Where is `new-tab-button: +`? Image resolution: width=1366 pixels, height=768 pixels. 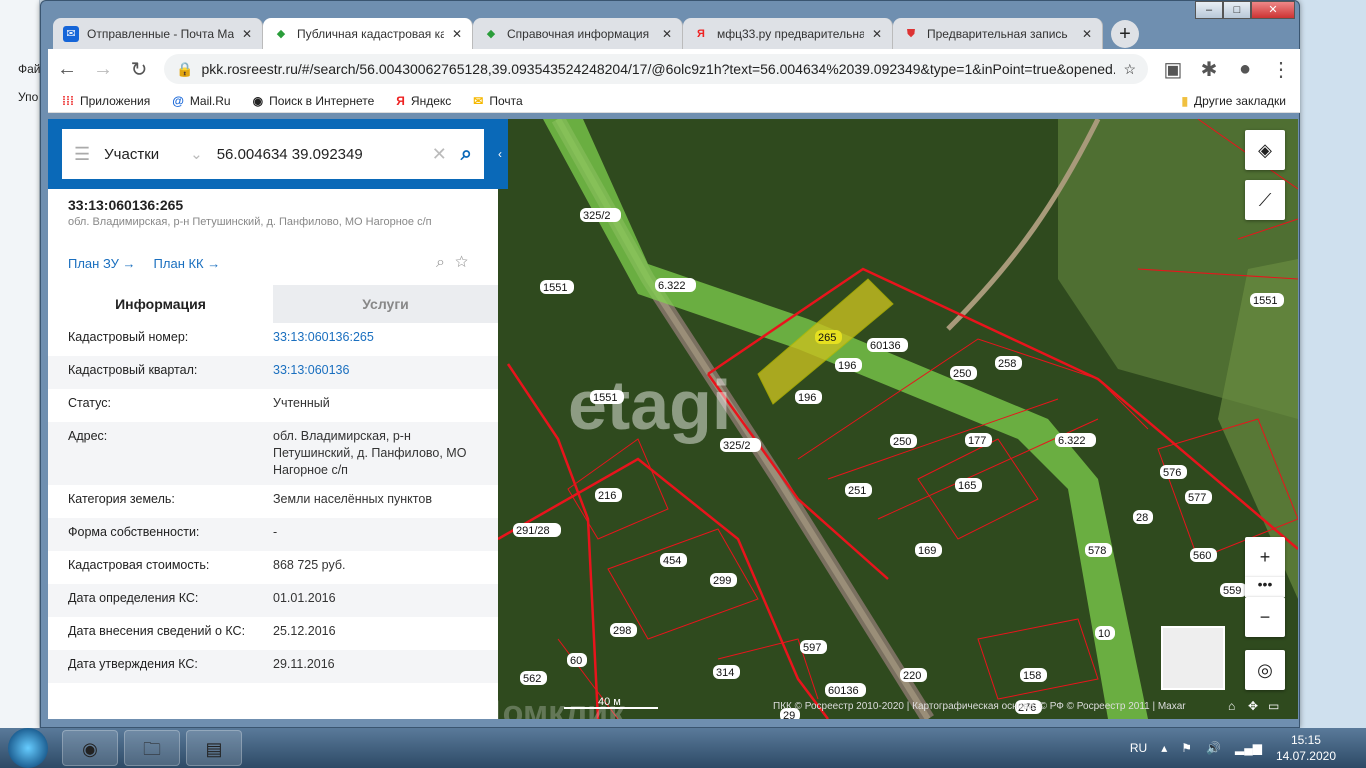 new-tab-button: + is located at coordinates (1125, 34).